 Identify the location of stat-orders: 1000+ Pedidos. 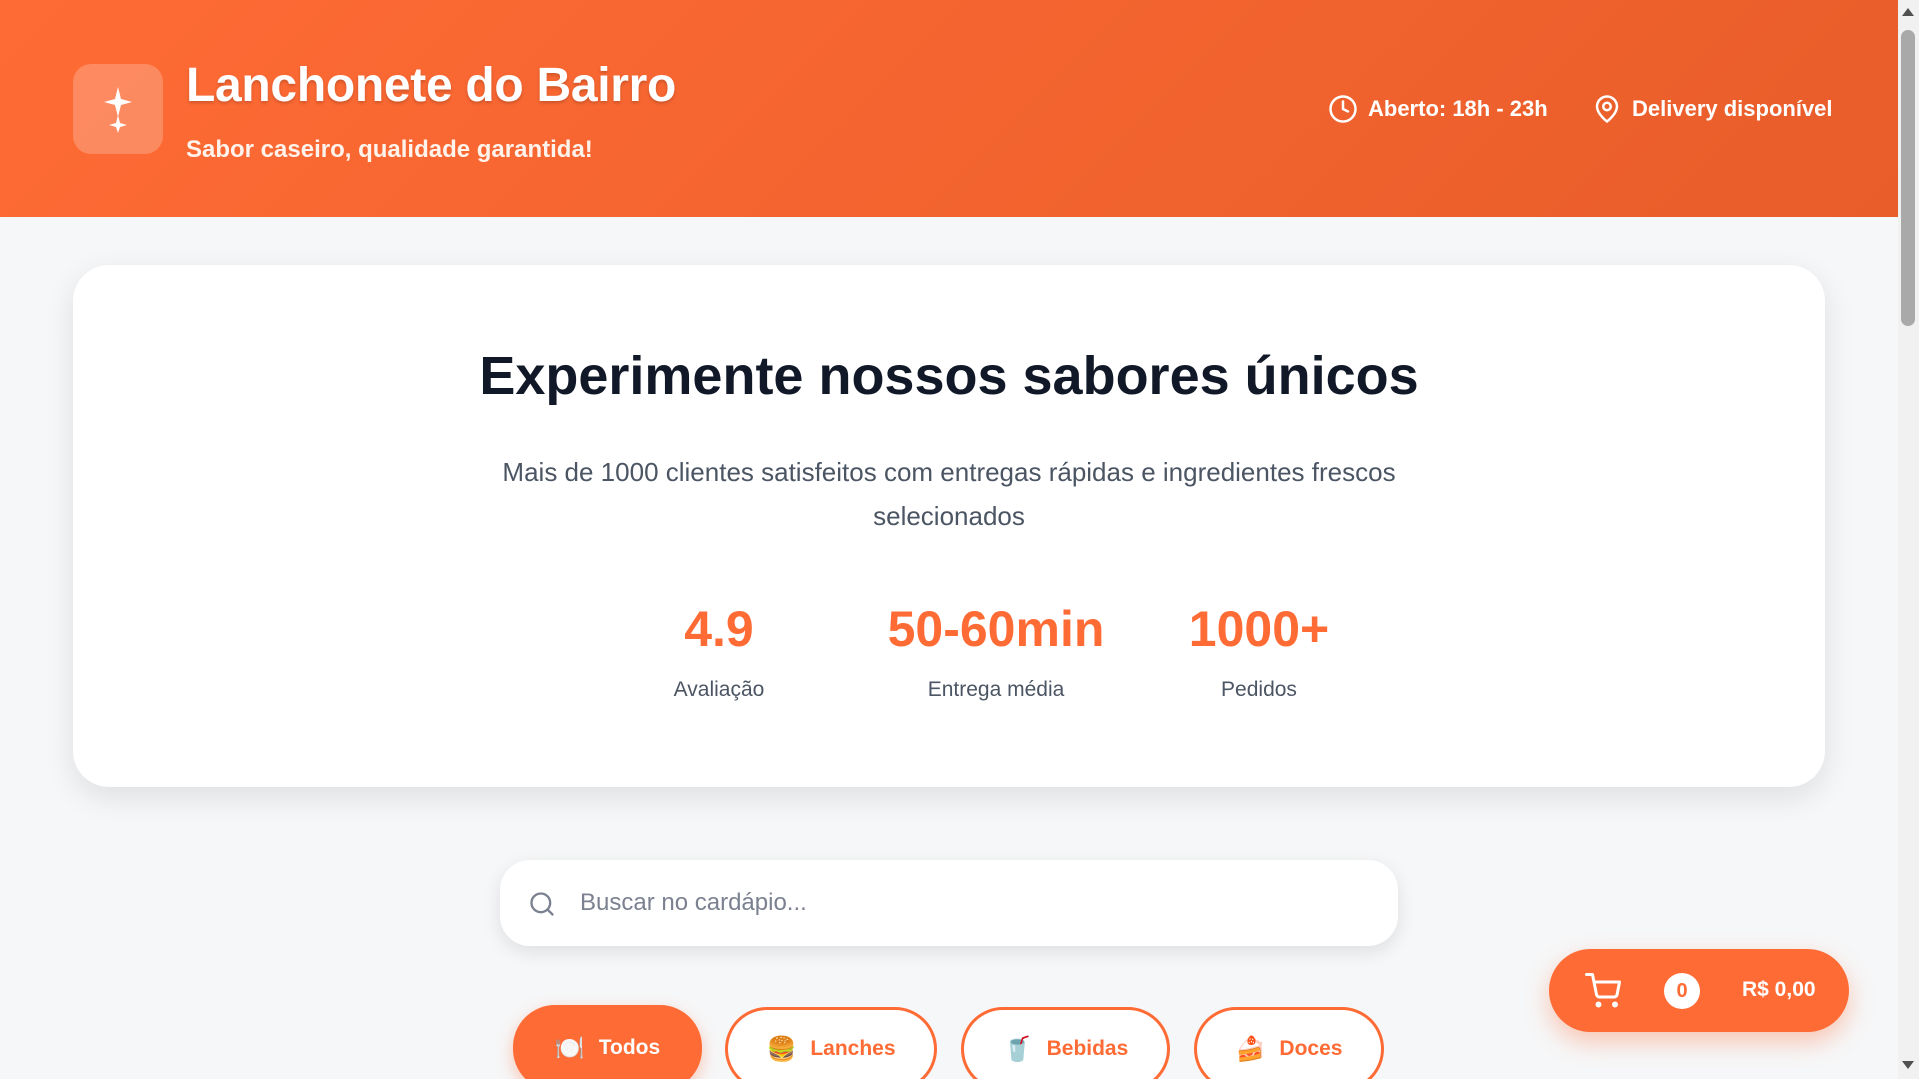
(1259, 651).